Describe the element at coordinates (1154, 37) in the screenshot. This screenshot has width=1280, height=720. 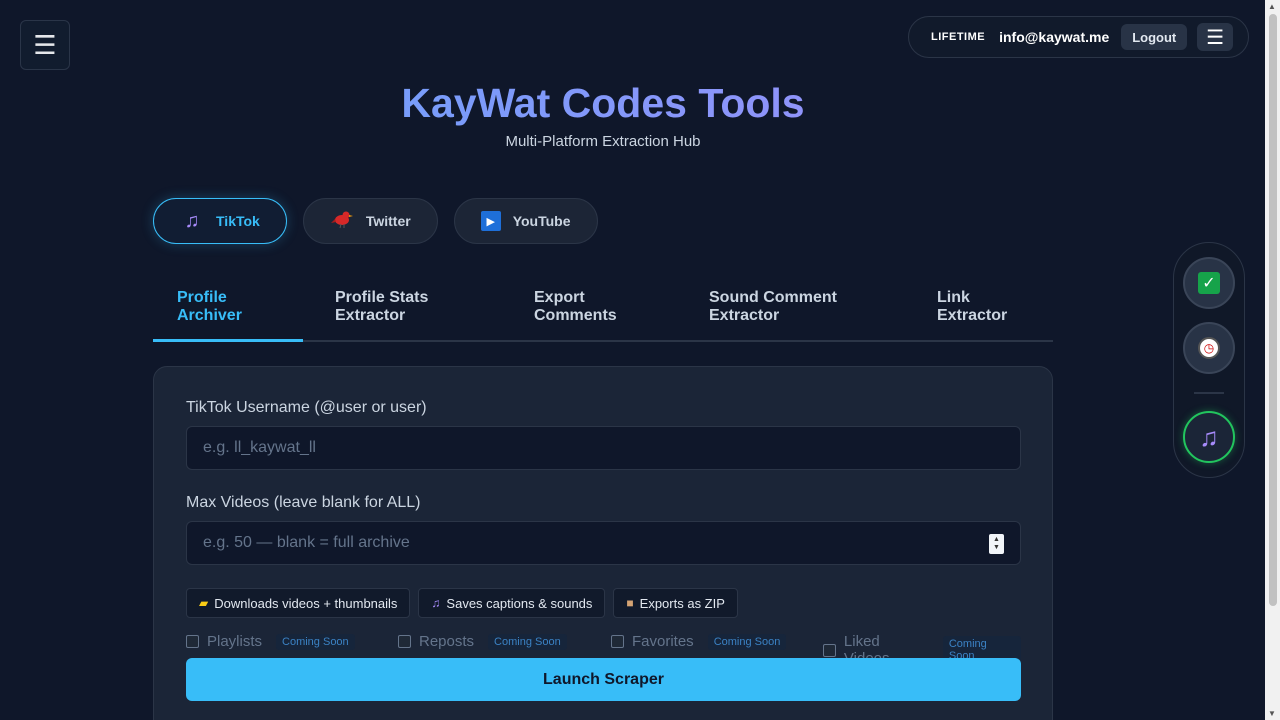
I see `logout-button: Logout` at that location.